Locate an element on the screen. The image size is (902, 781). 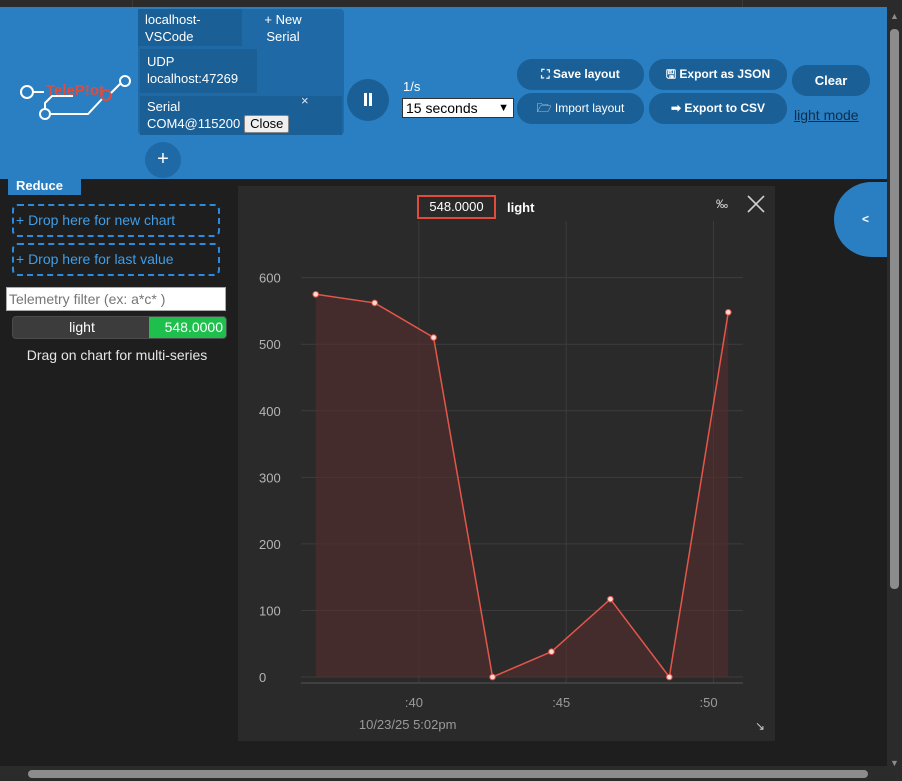
horizontal-scrollbar is located at coordinates (443, 773).